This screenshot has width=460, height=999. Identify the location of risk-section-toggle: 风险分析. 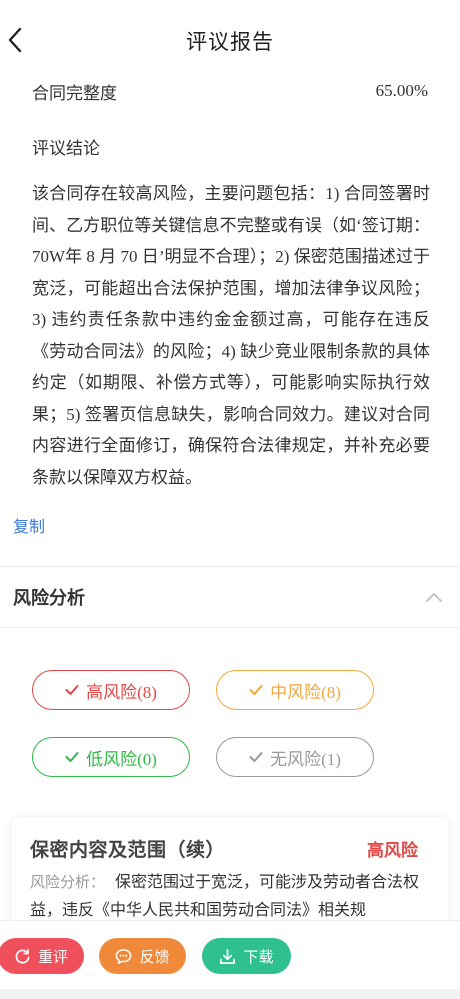
(230, 597).